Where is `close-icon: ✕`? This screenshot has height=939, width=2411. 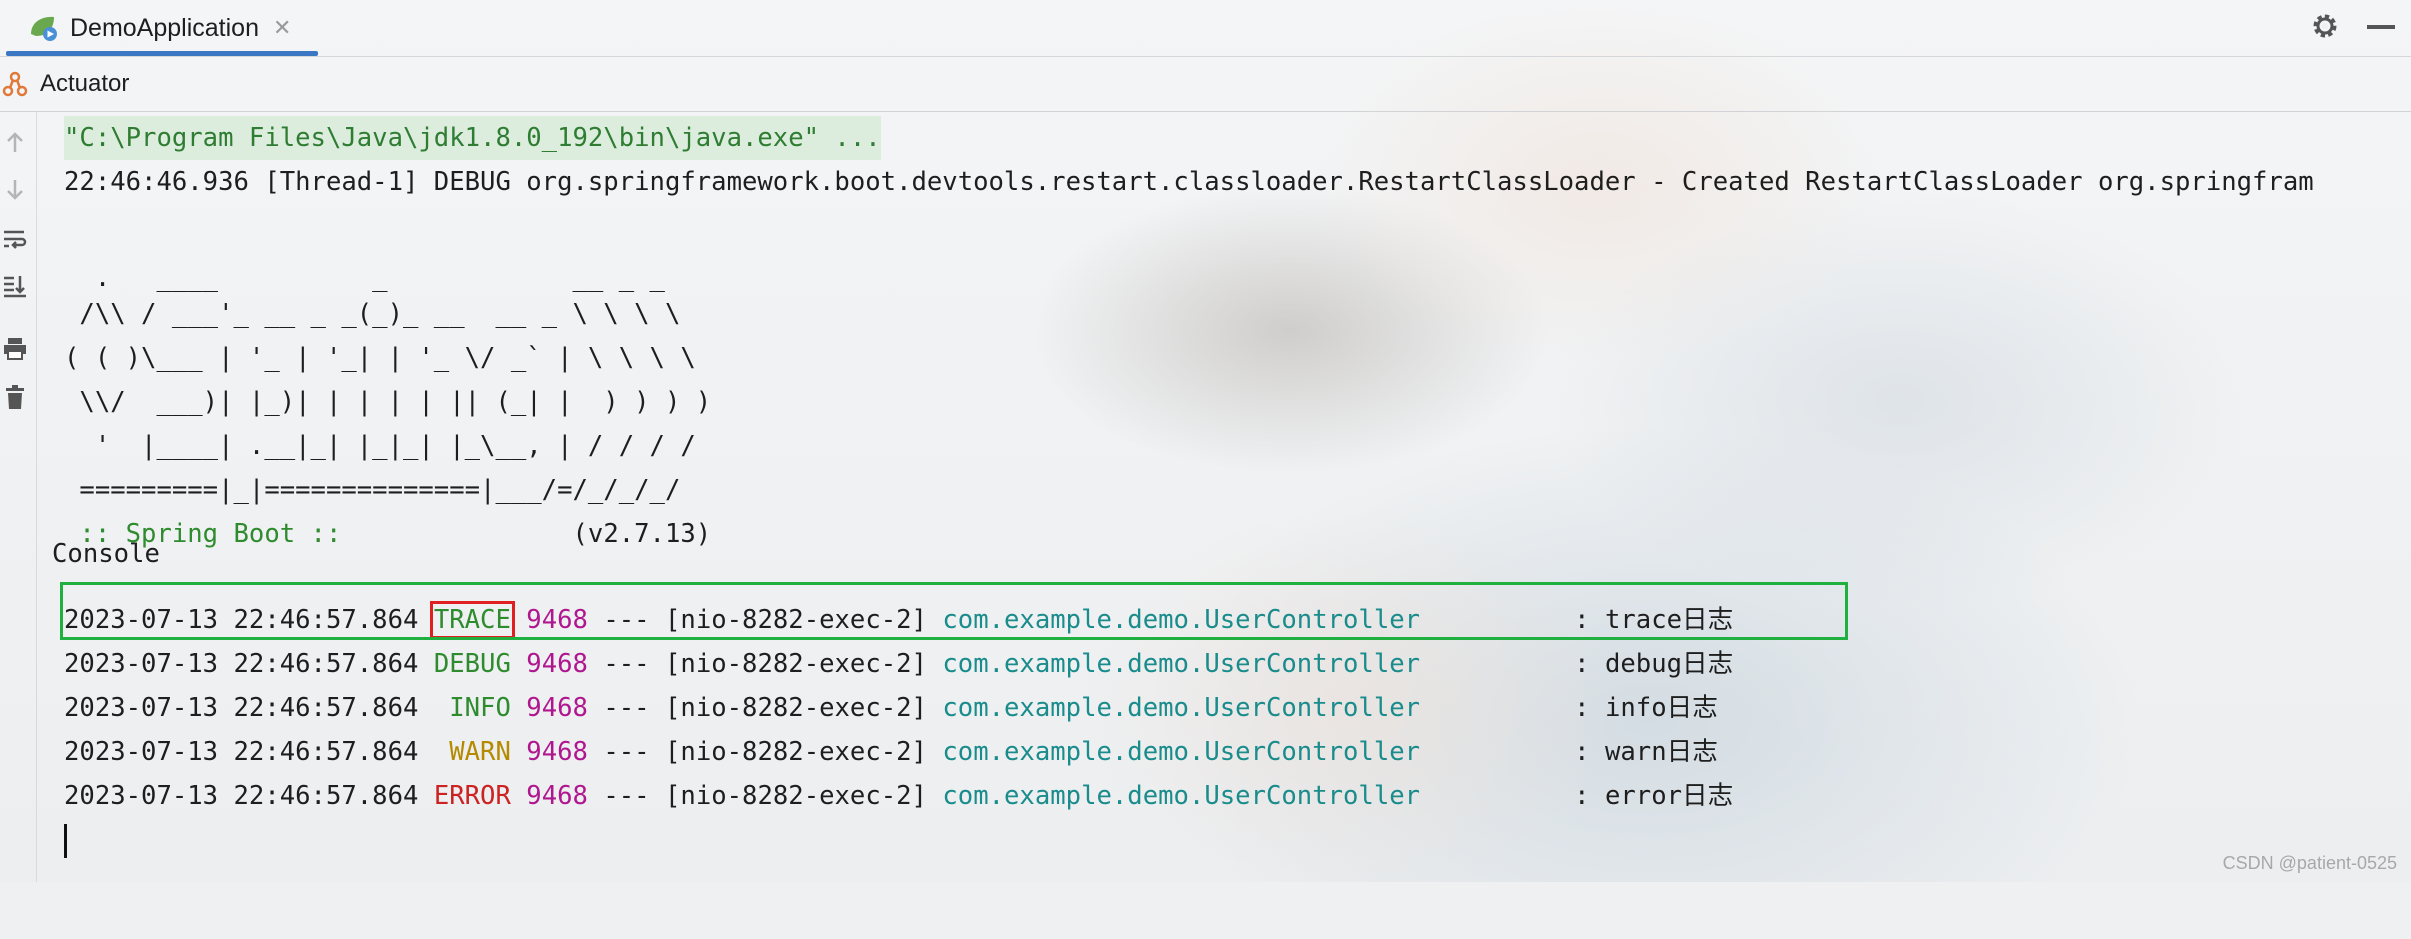
close-icon: ✕ is located at coordinates (282, 28).